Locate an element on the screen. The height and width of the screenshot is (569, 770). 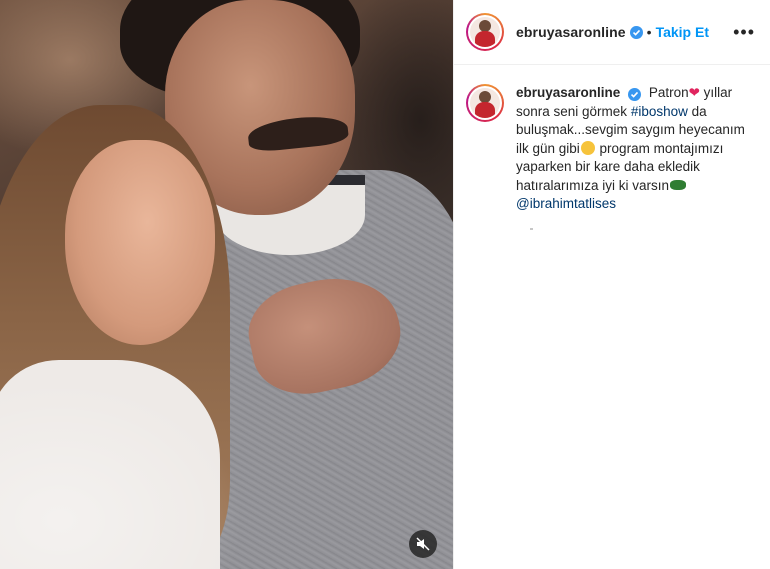
green-emoji-icon is located at coordinates (678, 184).